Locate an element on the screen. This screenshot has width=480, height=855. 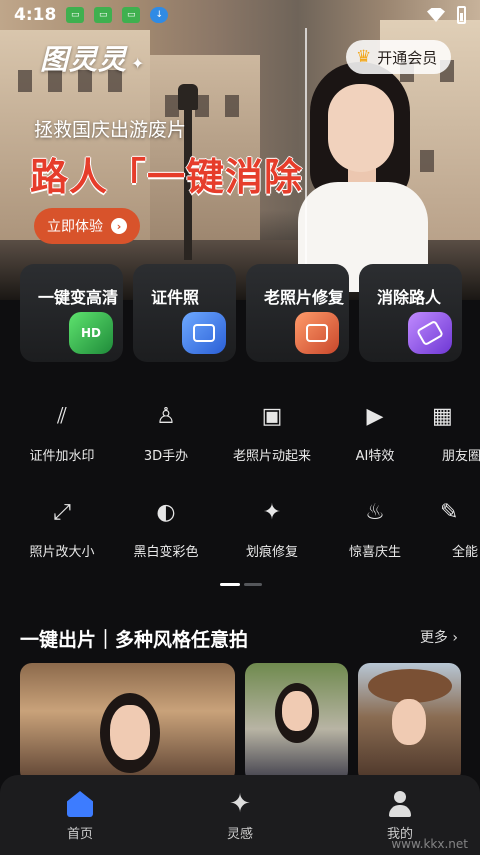
nav-inspiration: ✦ 灵感 is located at coordinates (240, 815).